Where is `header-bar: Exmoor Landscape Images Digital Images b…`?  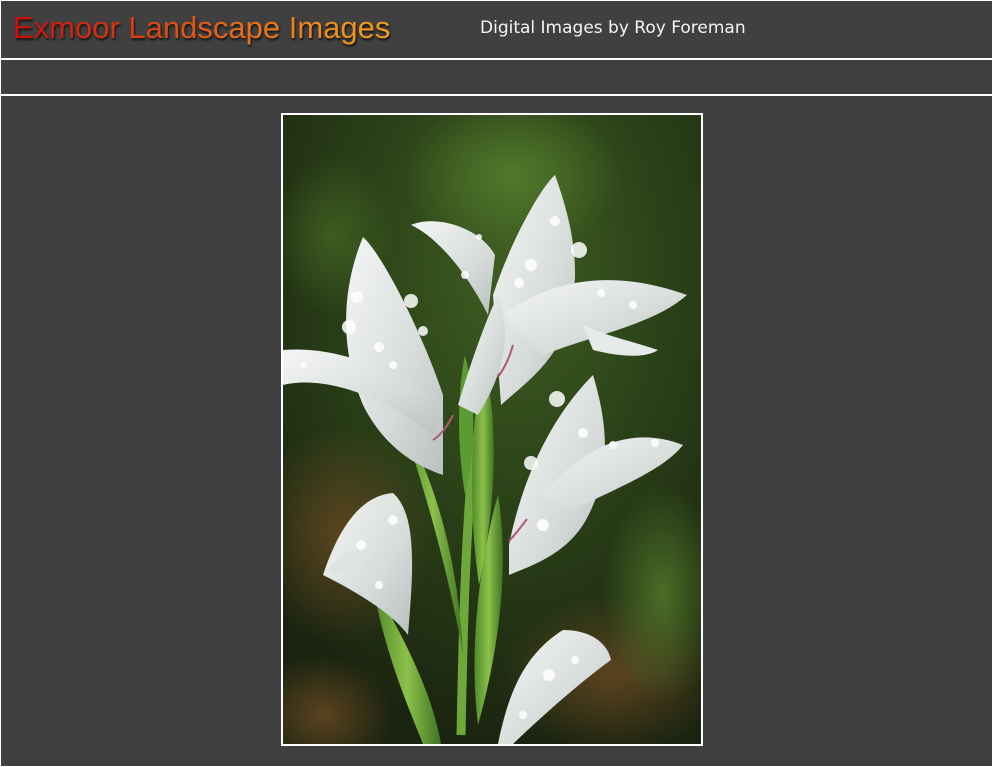 header-bar: Exmoor Landscape Images Digital Images b… is located at coordinates (496, 29).